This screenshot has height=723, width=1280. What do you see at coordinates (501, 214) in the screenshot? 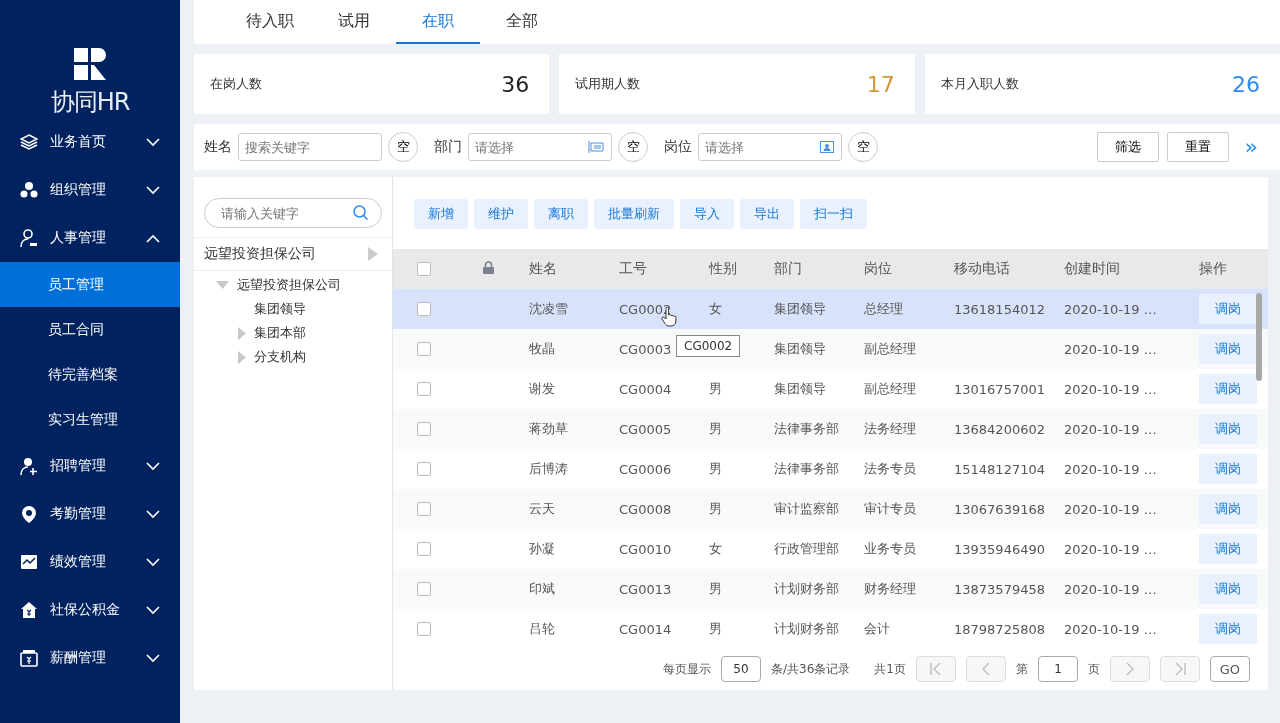
I see `action-button: 维护` at bounding box center [501, 214].